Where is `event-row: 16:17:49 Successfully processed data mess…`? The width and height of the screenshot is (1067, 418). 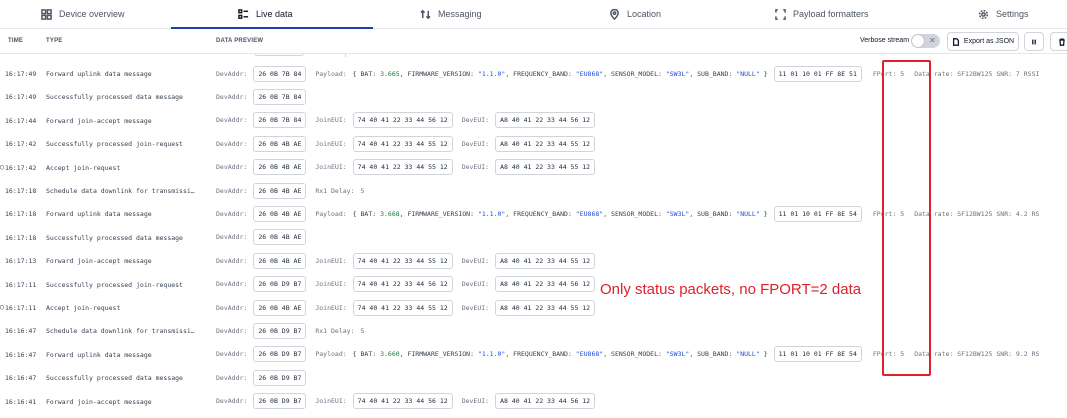 event-row: 16:17:49 Successfully processed data mess… is located at coordinates (533, 96).